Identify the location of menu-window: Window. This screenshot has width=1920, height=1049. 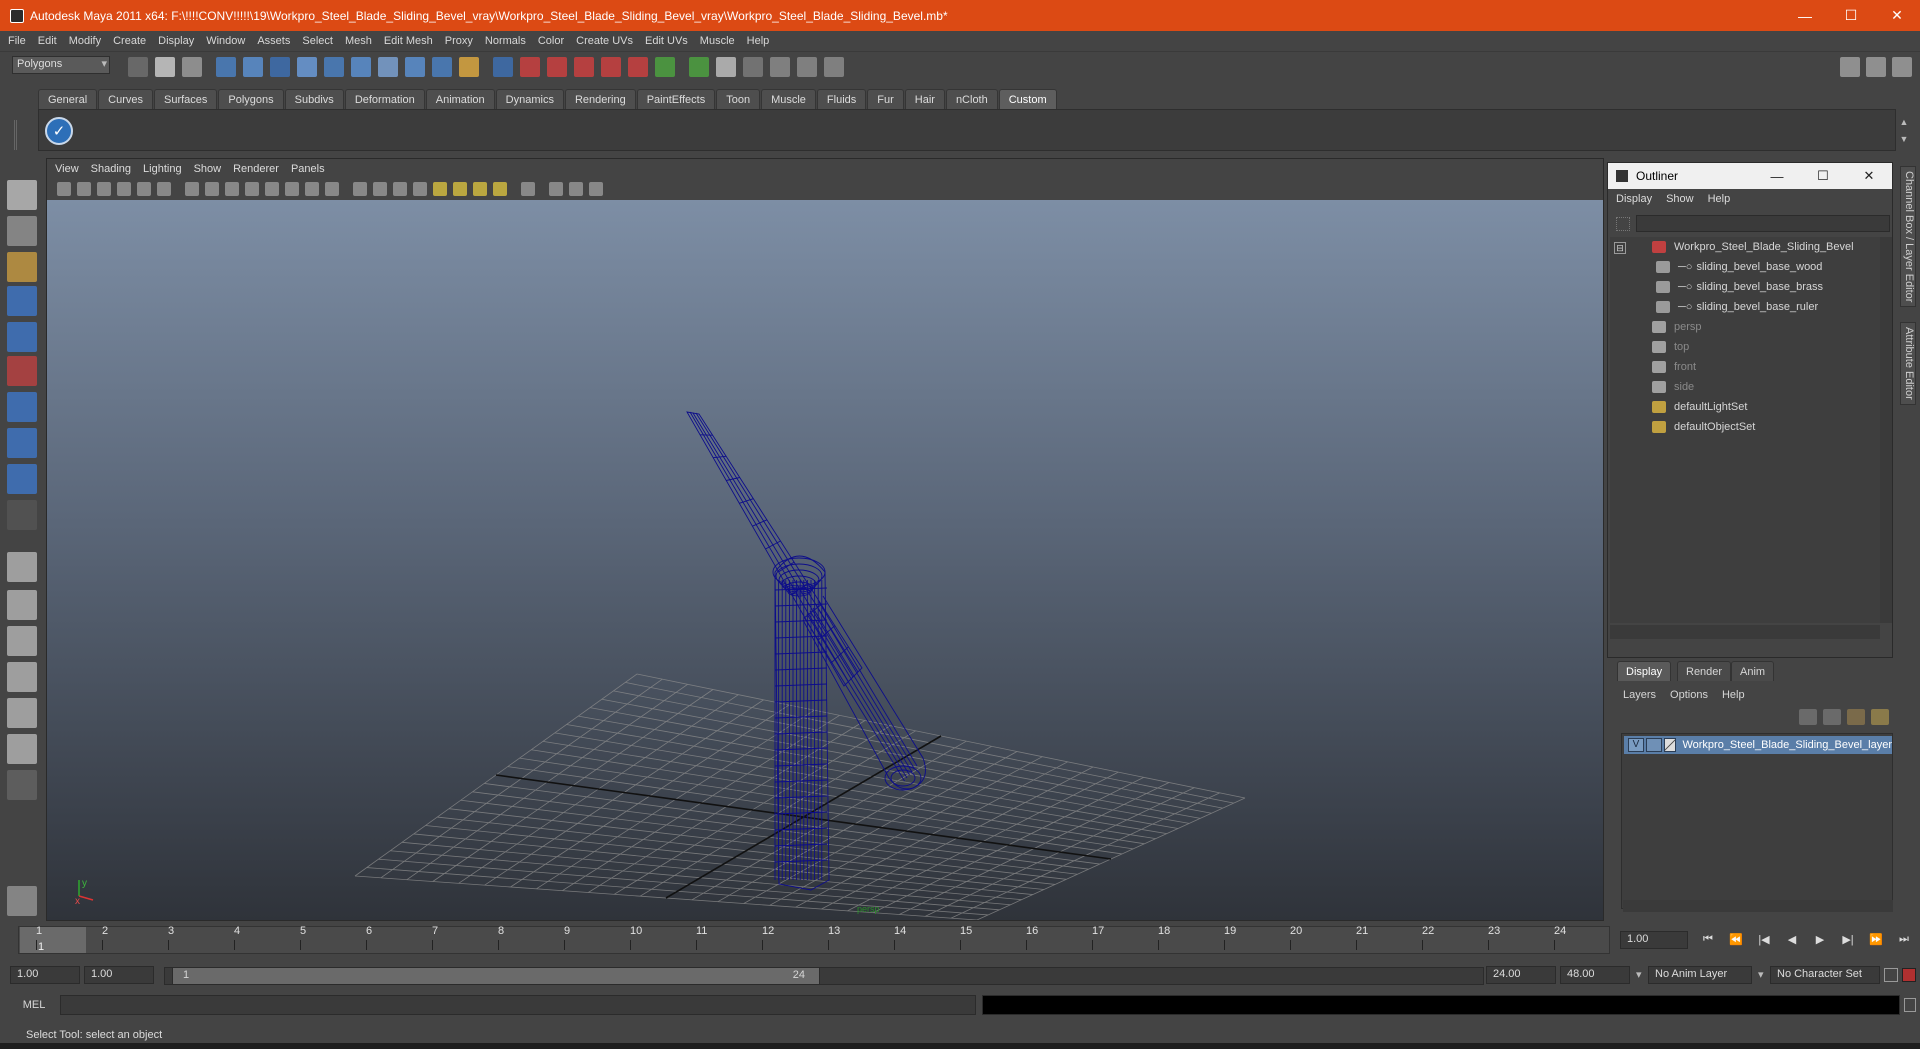
(229, 41).